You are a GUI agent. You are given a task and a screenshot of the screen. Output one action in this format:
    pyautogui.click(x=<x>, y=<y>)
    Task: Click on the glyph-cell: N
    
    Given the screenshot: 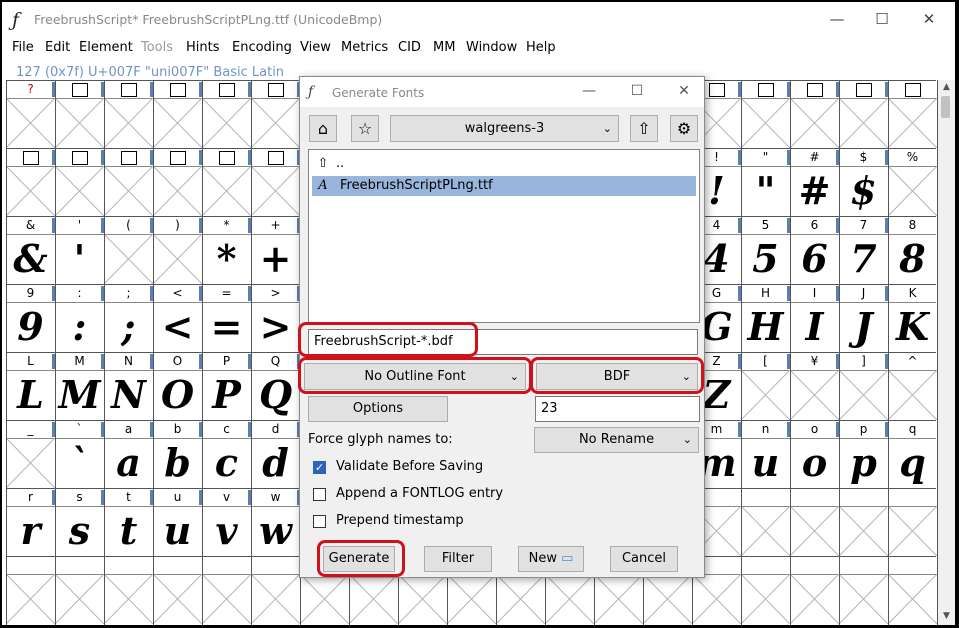 What is the action you would take?
    pyautogui.click(x=128, y=395)
    